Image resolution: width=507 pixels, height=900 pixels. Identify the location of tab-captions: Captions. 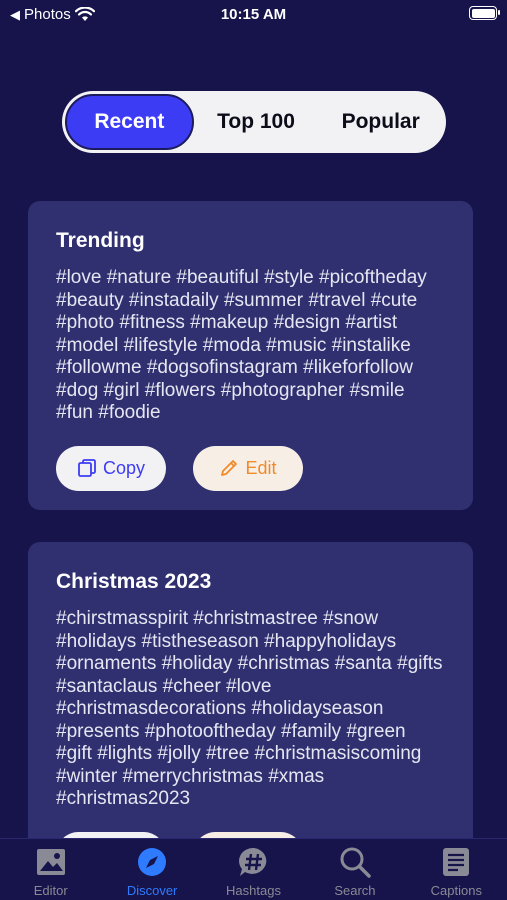
(456, 869).